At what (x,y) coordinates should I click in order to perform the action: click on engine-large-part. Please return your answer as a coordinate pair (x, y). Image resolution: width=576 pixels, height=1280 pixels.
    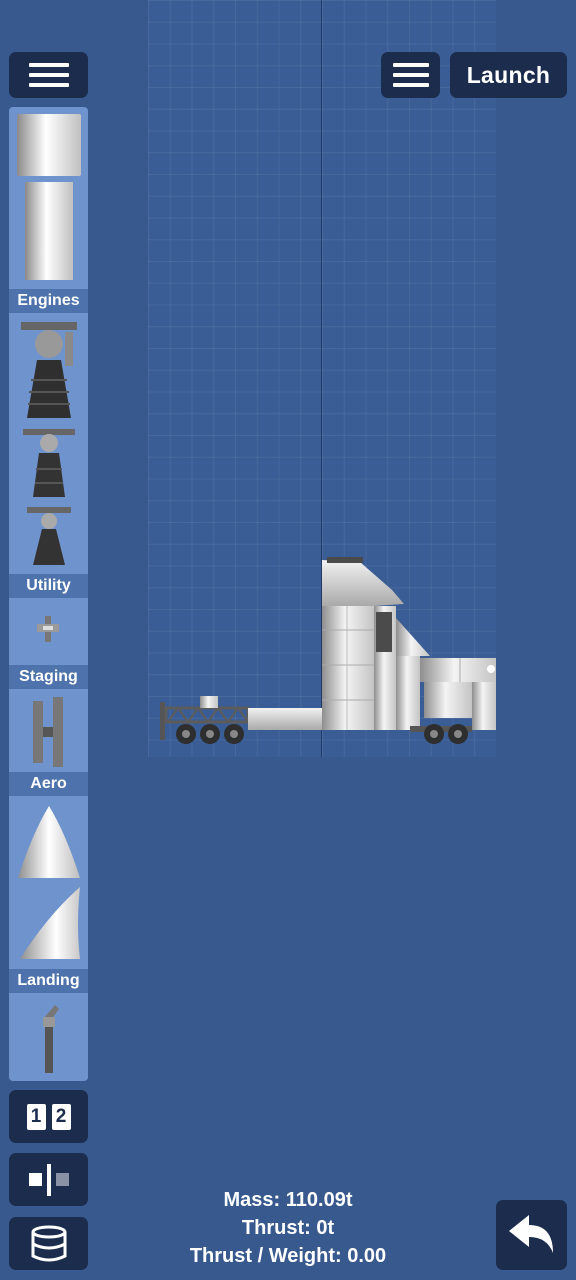
    Looking at the image, I should click on (49, 370).